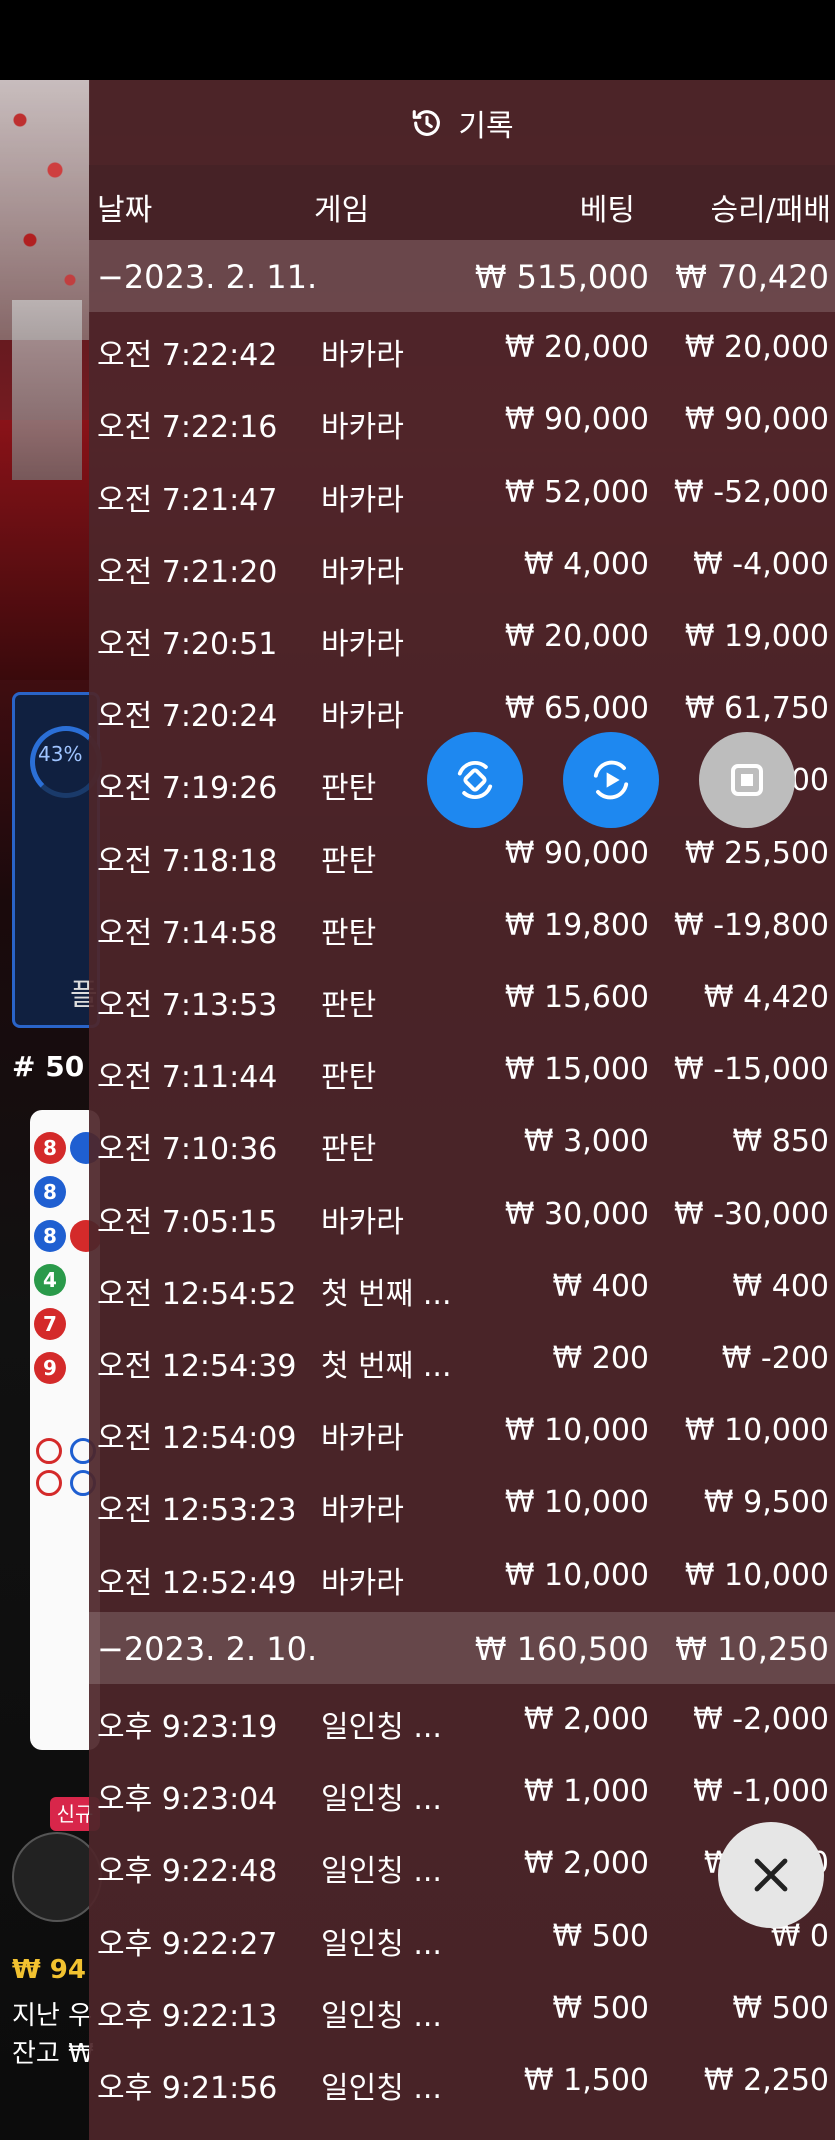 The image size is (835, 2140). What do you see at coordinates (462, 348) in the screenshot?
I see `history-row: 오전 7:22:42 바카라 ₩ 20,000 ₩ 20,000` at bounding box center [462, 348].